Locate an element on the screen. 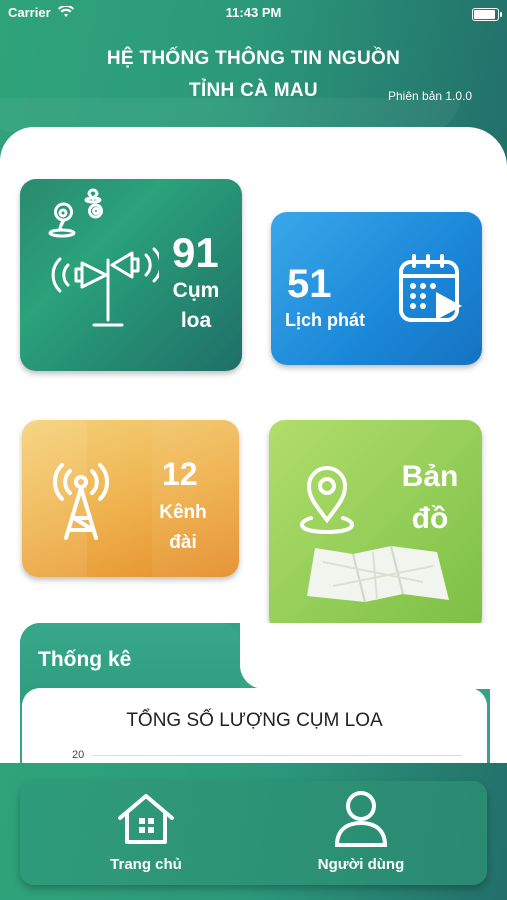  chart-title: TỔNG SỐ LƯỢNG CỤM LOA is located at coordinates (254, 720).